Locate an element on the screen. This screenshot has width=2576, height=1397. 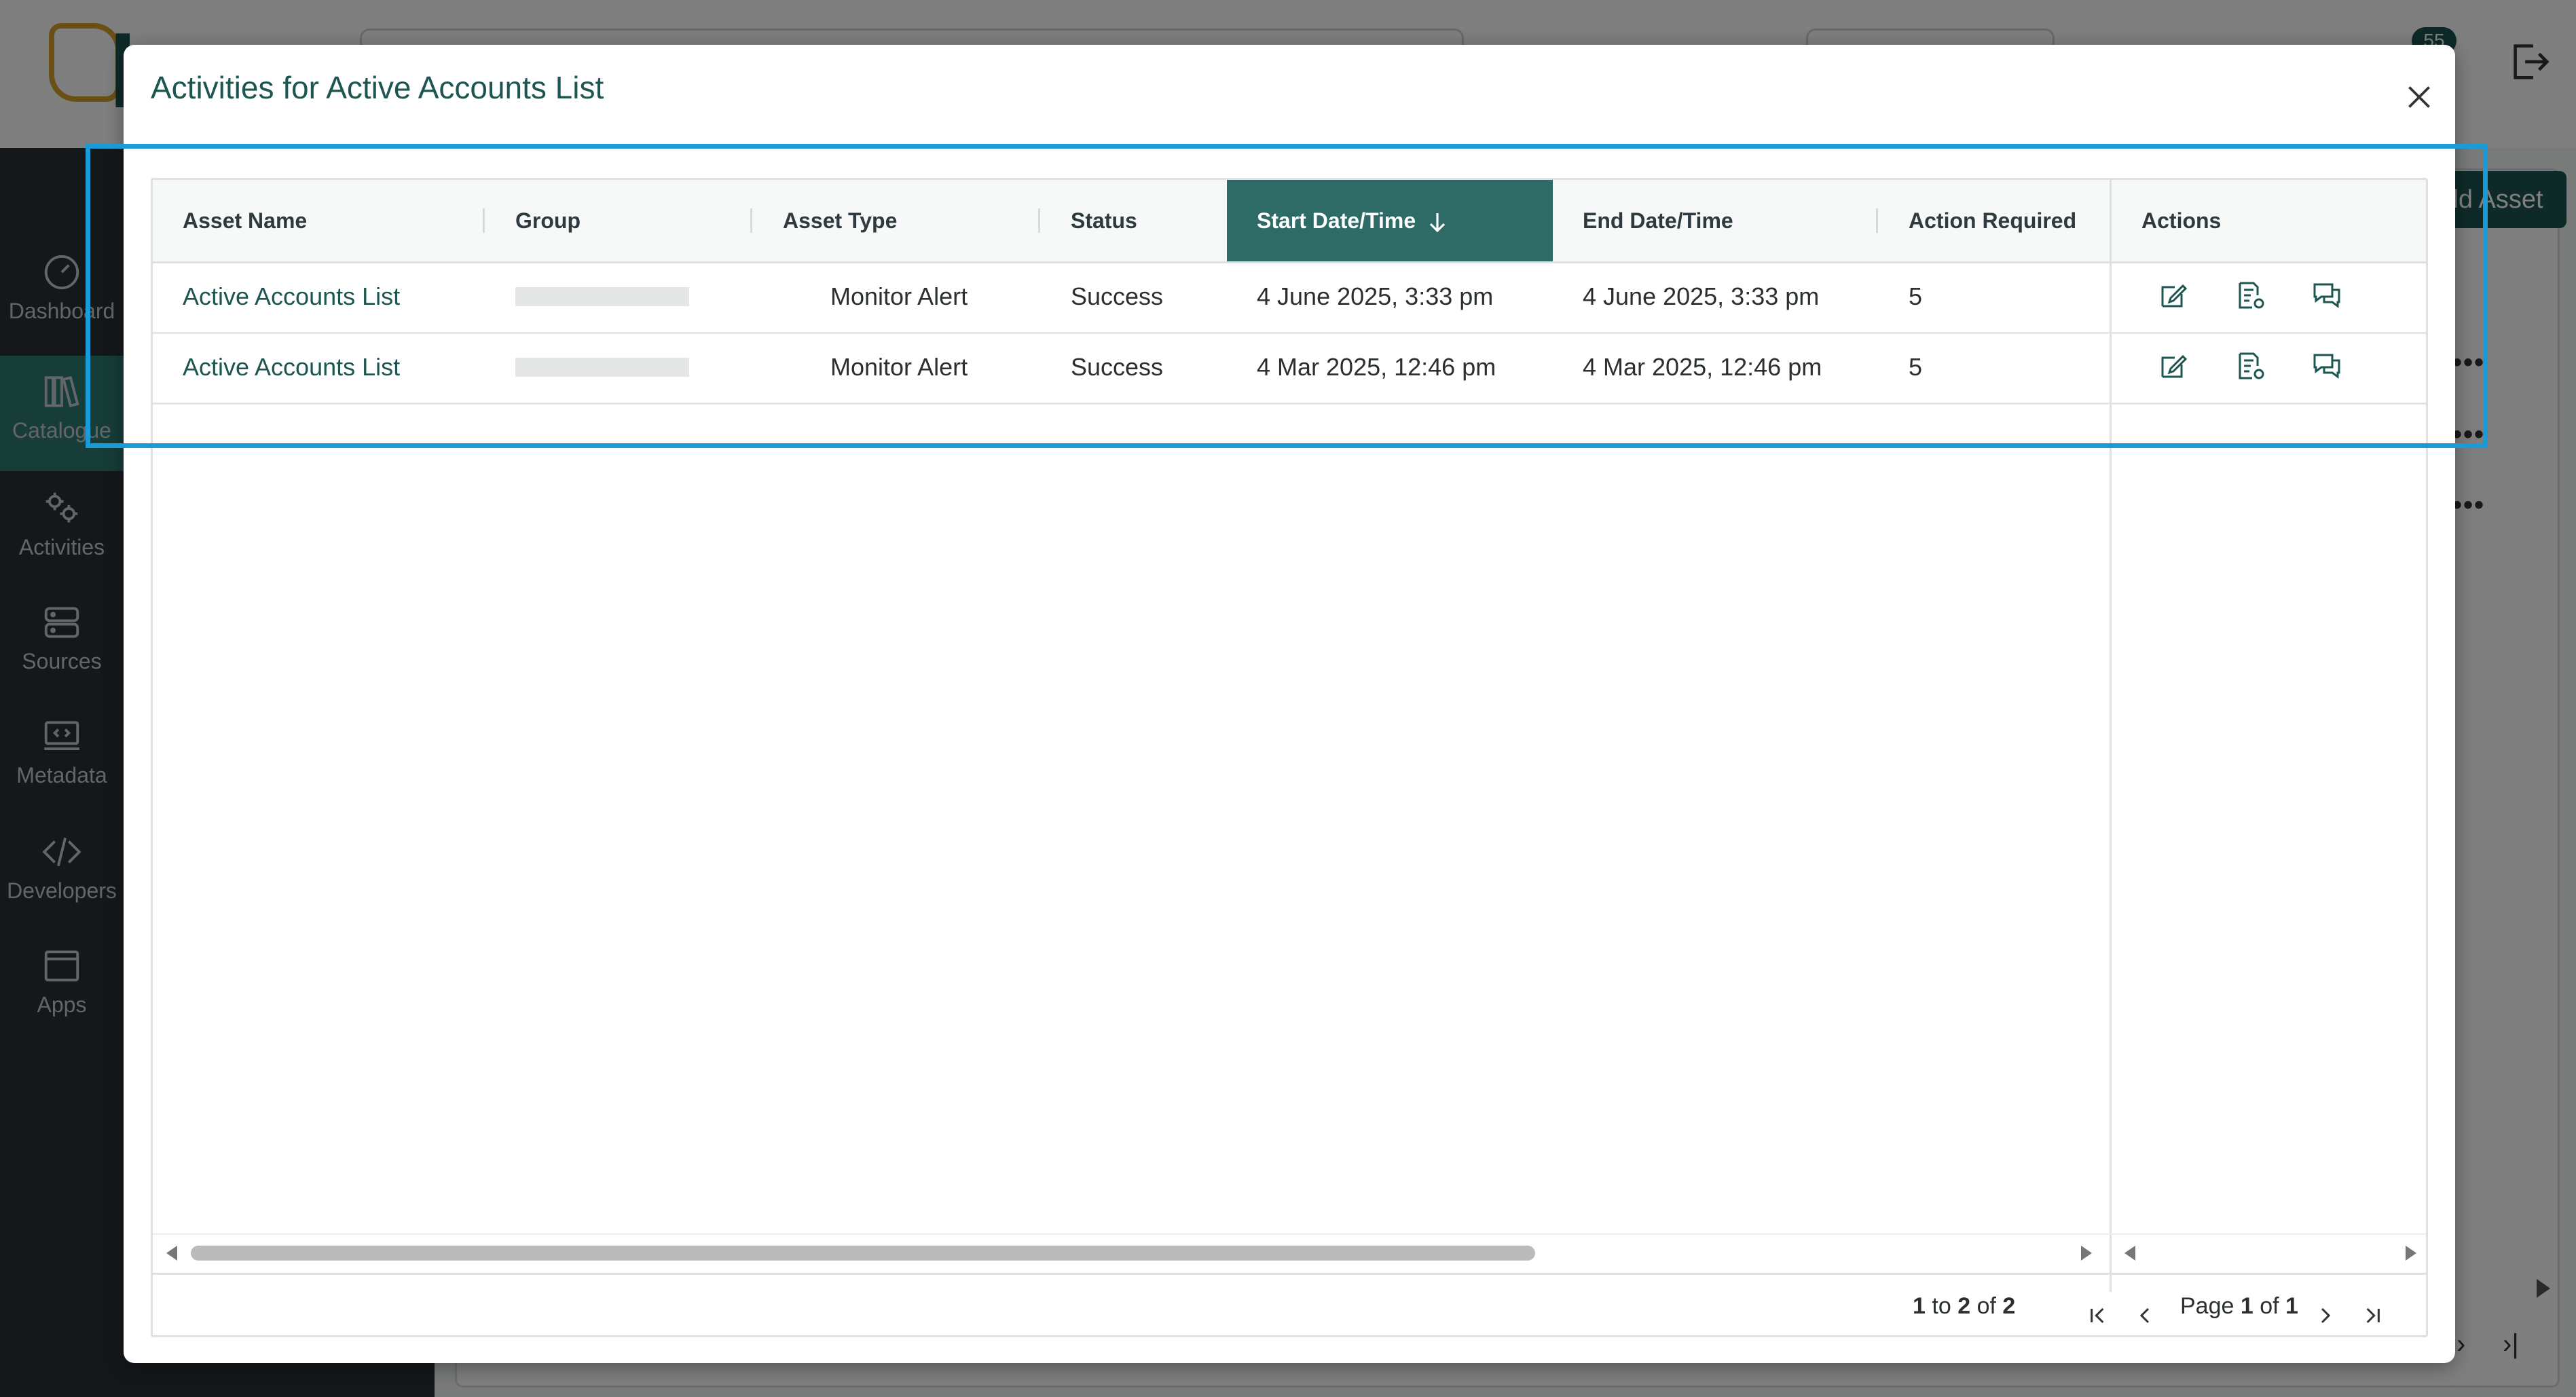
modal-title: Activities for Active Accounts List is located at coordinates (378, 87).